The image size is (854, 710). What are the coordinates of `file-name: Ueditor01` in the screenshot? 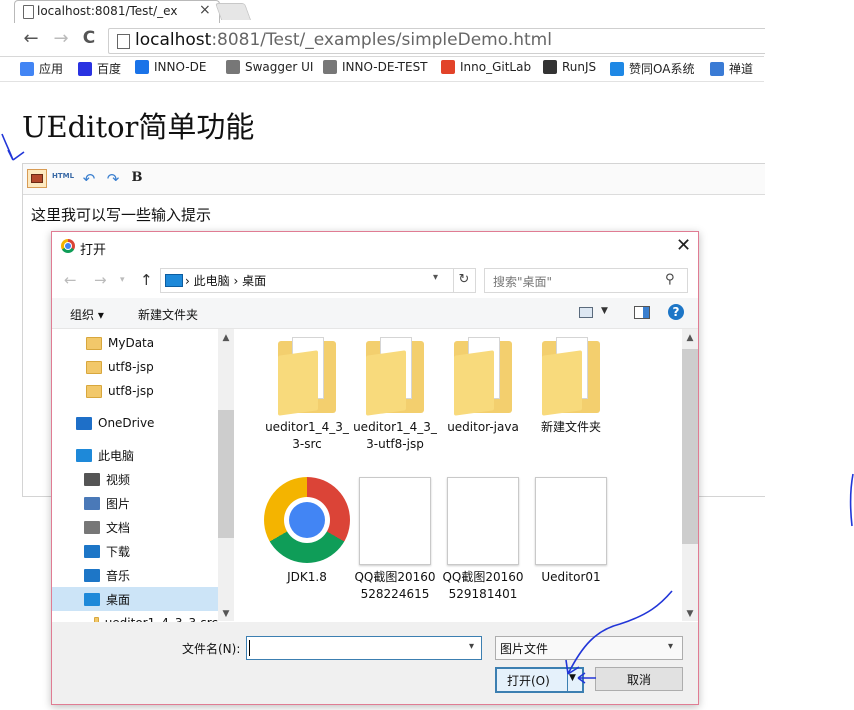 It's located at (571, 577).